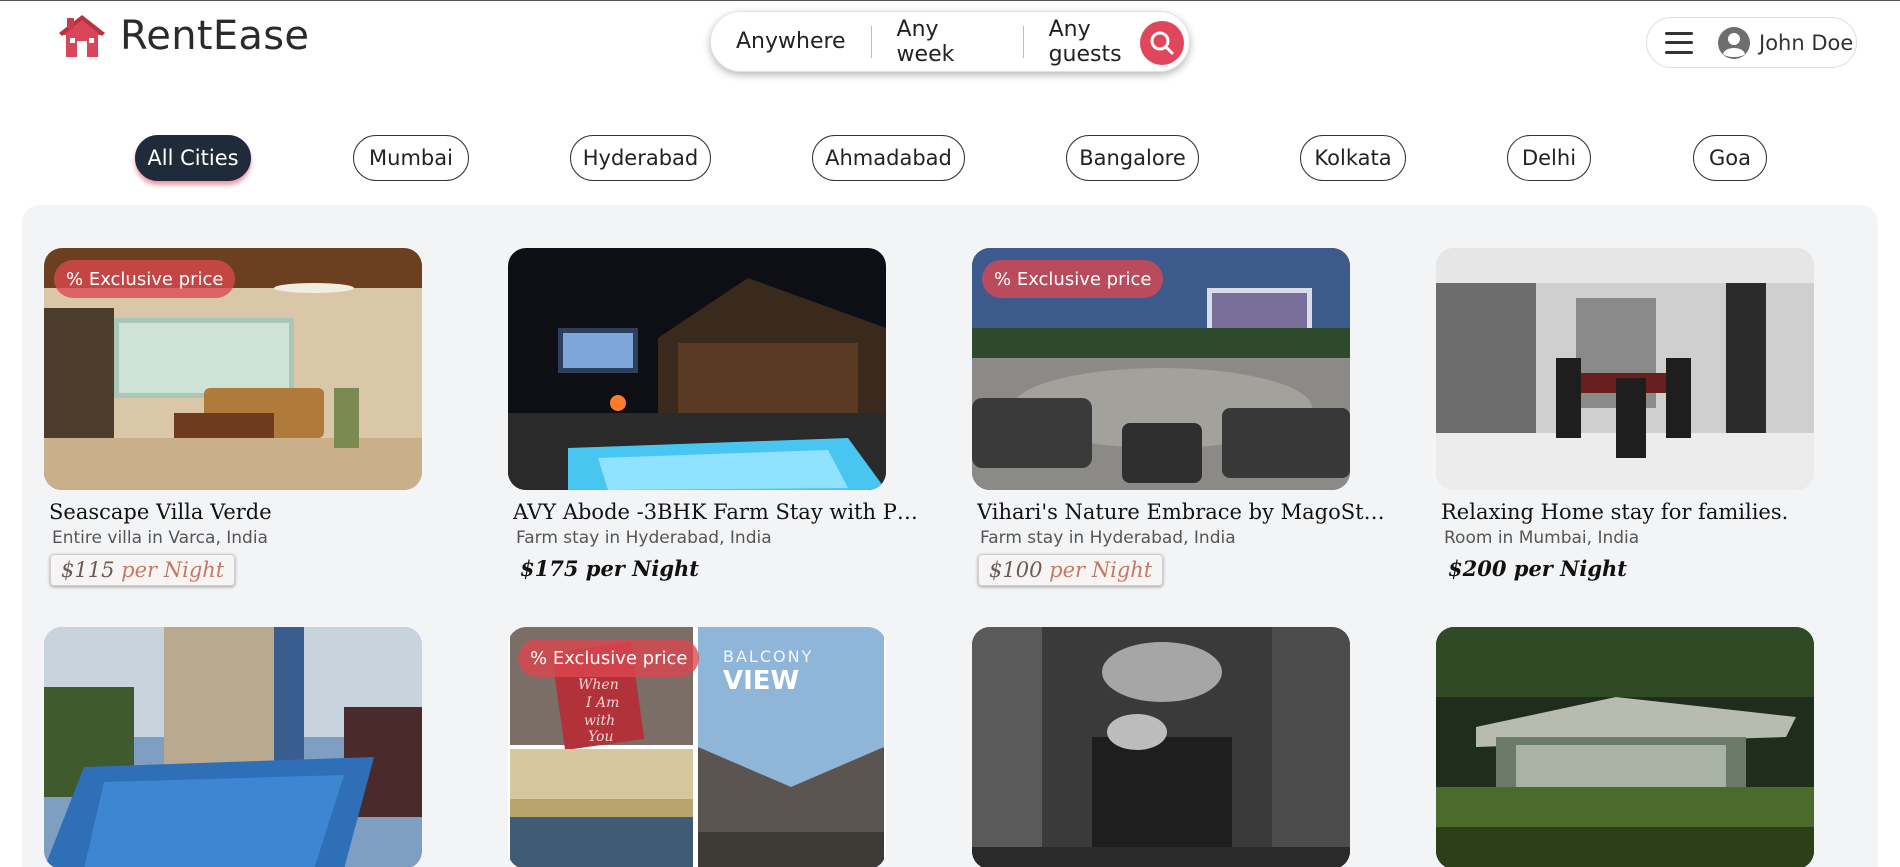 This screenshot has width=1900, height=867. Describe the element at coordinates (598, 685) in the screenshot. I see `collage-text-line: When` at that location.